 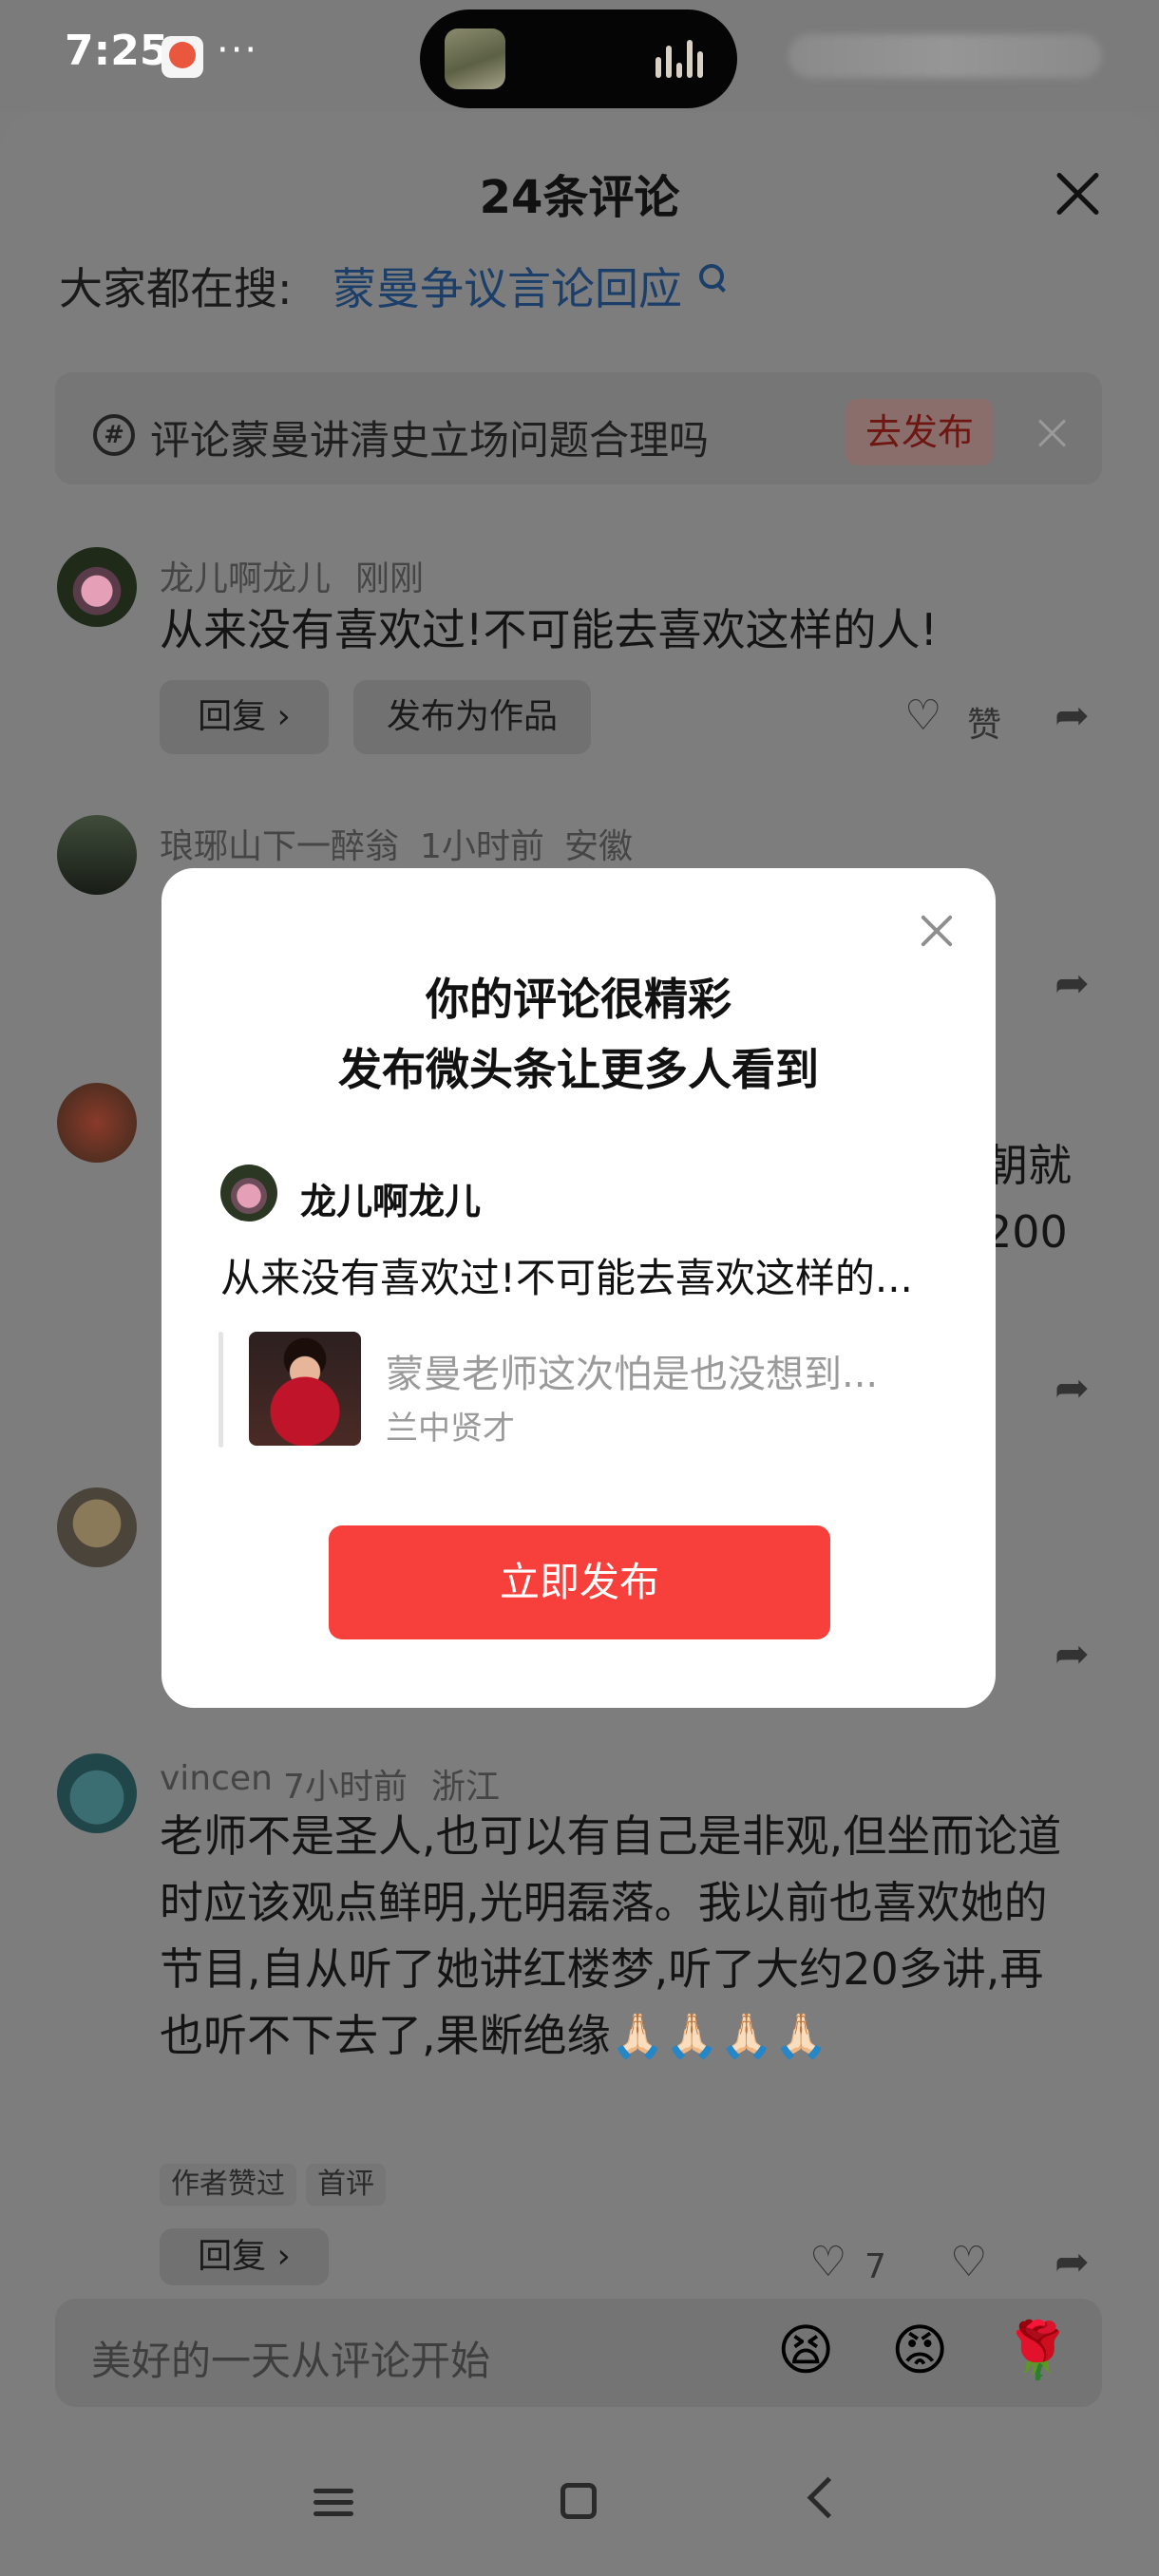 What do you see at coordinates (117, 51) in the screenshot?
I see `status-time: 7:25` at bounding box center [117, 51].